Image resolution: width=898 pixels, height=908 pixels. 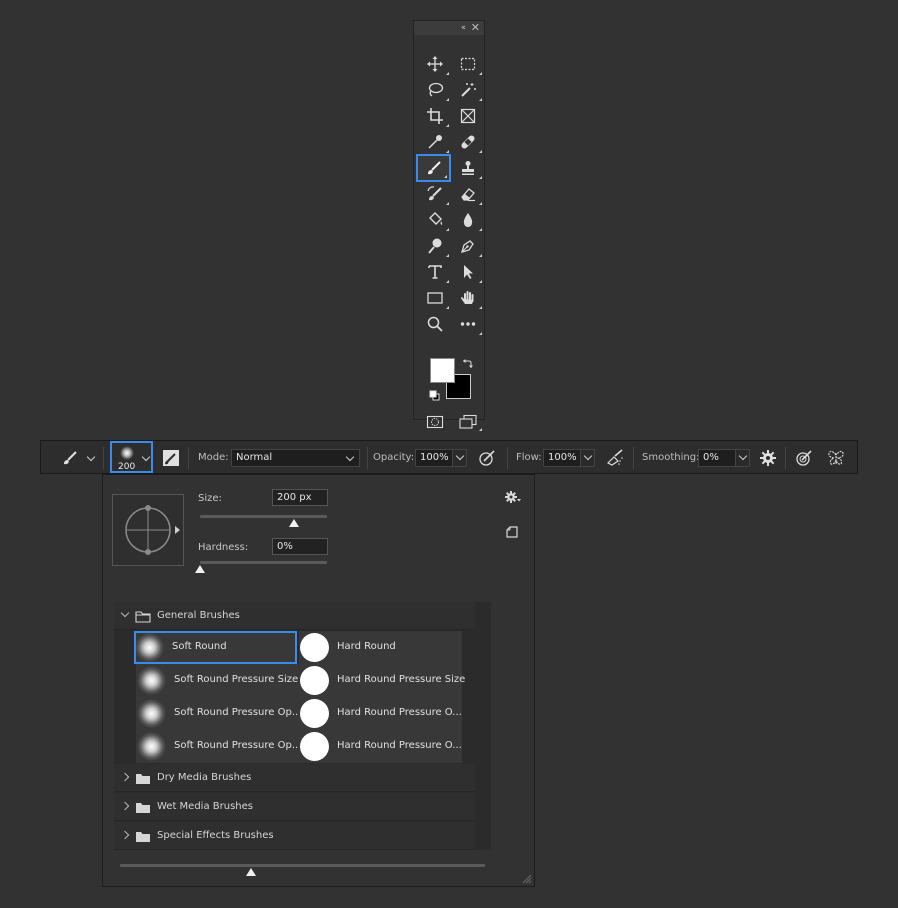 What do you see at coordinates (294, 807) in the screenshot?
I see `brush-group-wet-media: Wet Media Brushes` at bounding box center [294, 807].